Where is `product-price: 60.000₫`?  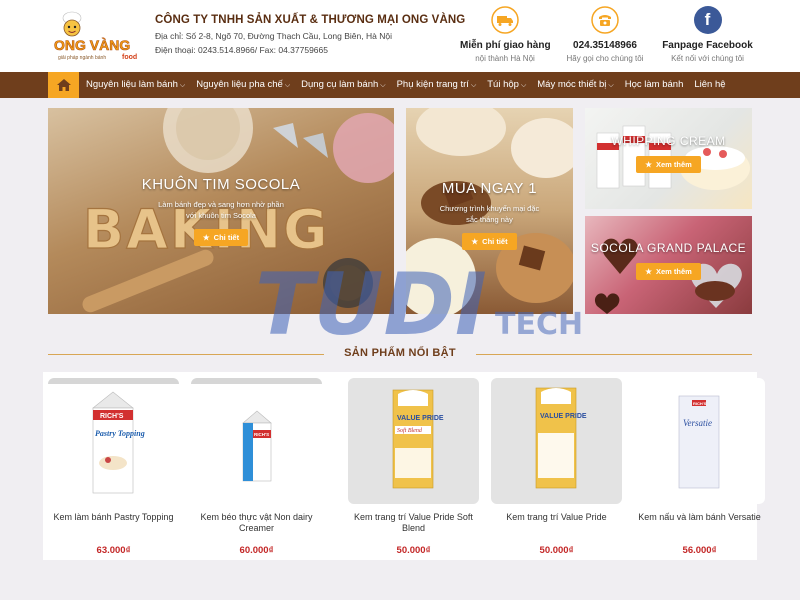
product-price: 60.000₫ is located at coordinates (256, 550).